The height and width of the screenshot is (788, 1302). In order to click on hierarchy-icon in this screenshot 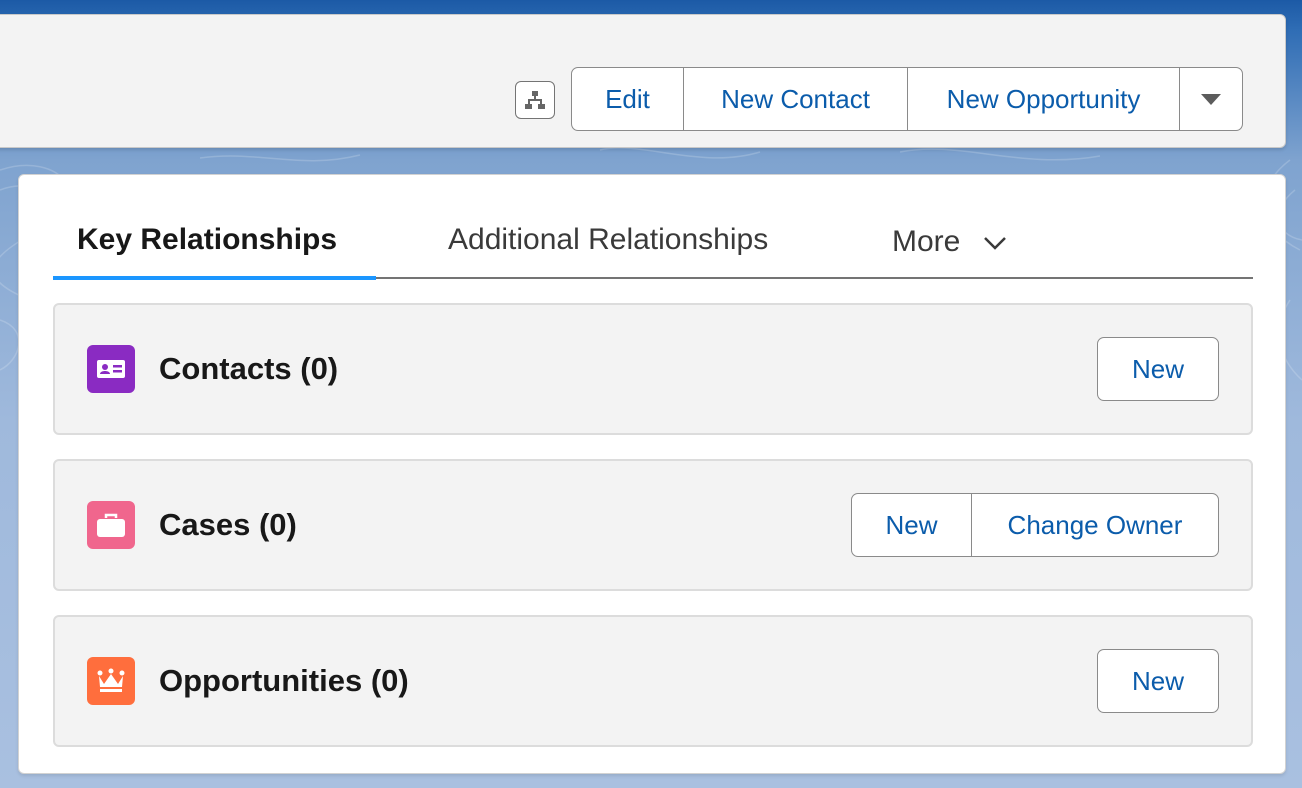, I will do `click(535, 100)`.